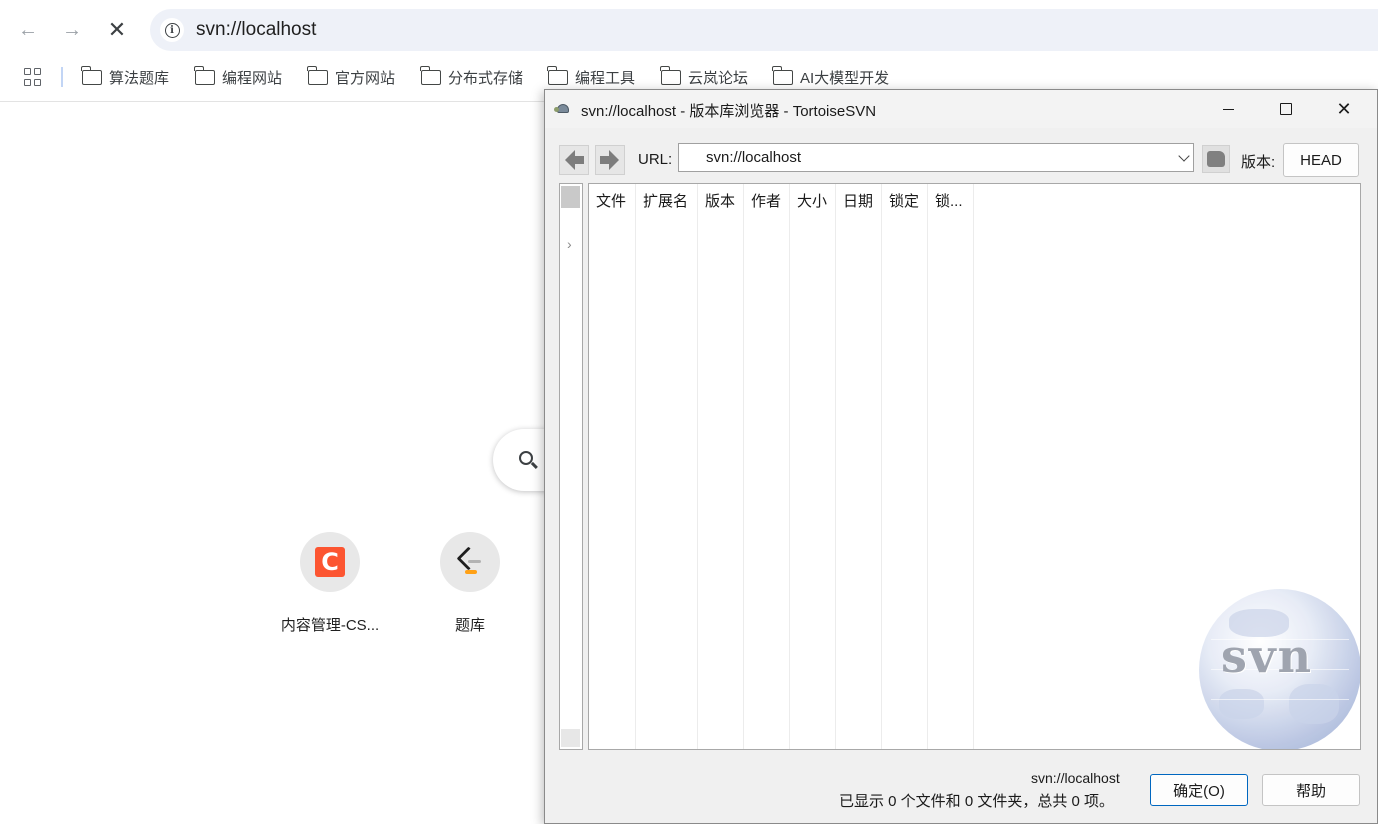  What do you see at coordinates (563, 109) in the screenshot?
I see `tortoisesvn-icon` at bounding box center [563, 109].